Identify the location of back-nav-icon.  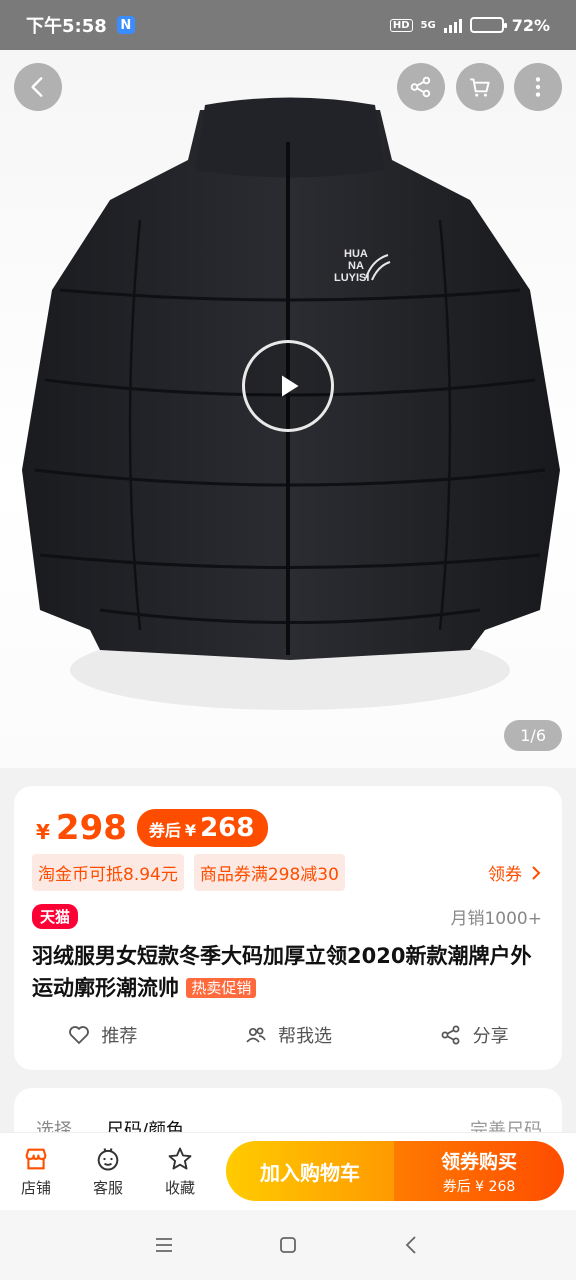
(412, 1245).